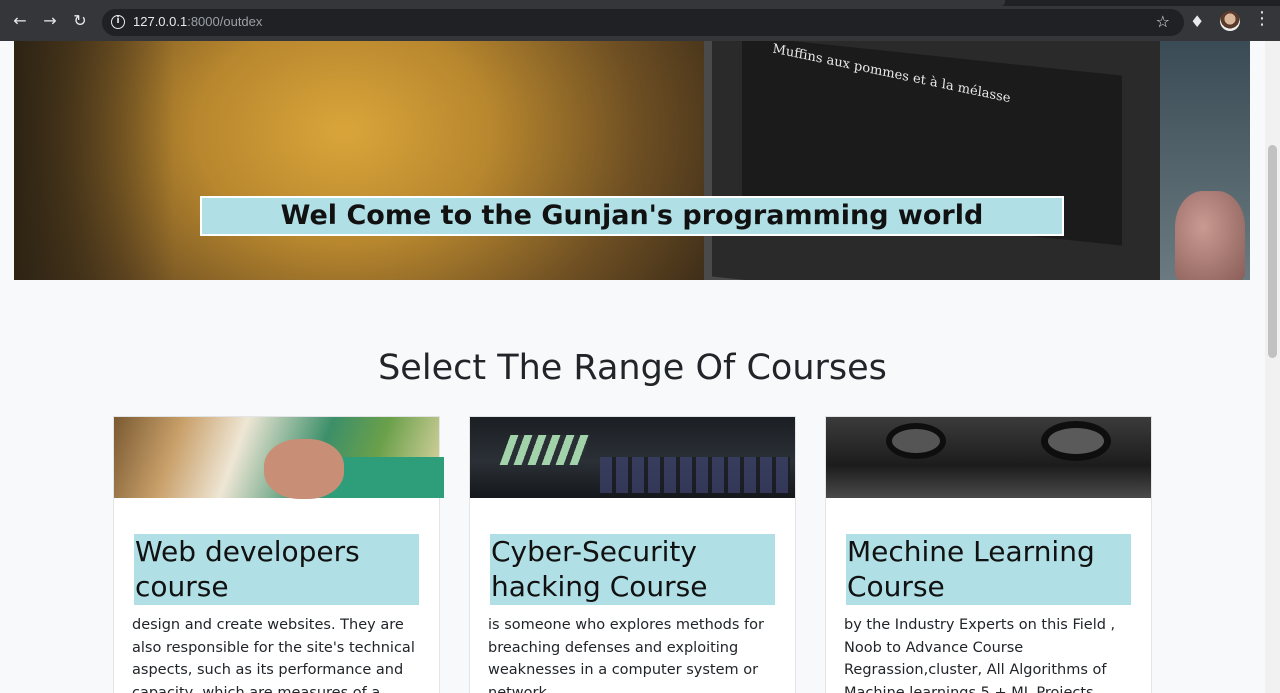  What do you see at coordinates (695, 475) in the screenshot?
I see `image-keyboard` at bounding box center [695, 475].